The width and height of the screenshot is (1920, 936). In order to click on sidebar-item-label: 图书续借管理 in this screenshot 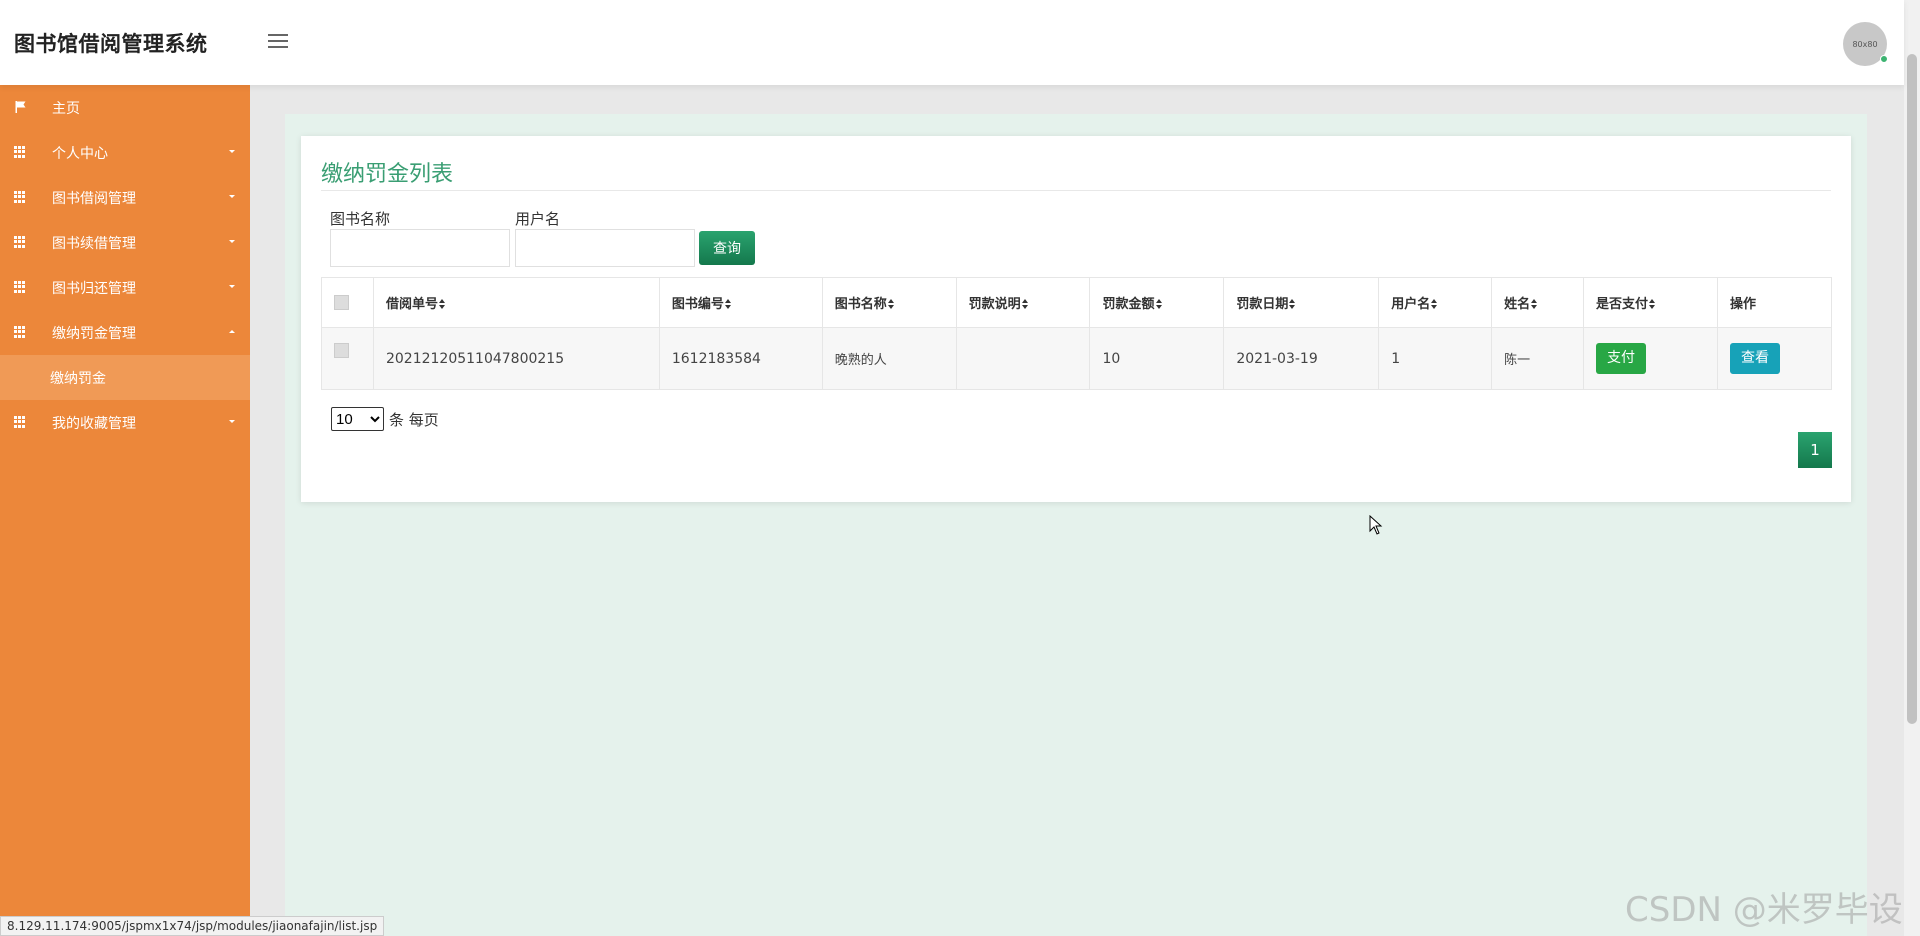, I will do `click(94, 243)`.